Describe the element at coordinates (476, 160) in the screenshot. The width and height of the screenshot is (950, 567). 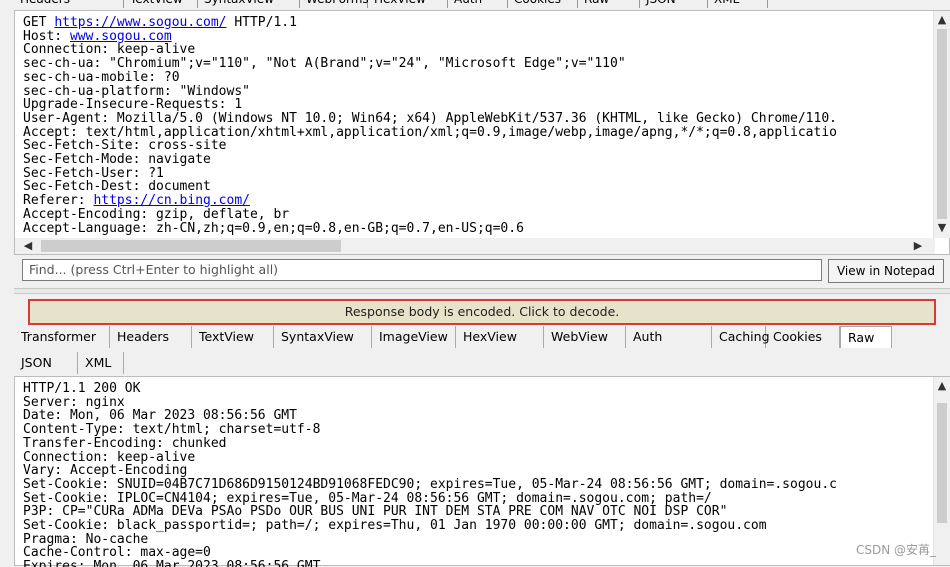
I see `request-line: Sec-Fetch-Mode: navigate` at that location.